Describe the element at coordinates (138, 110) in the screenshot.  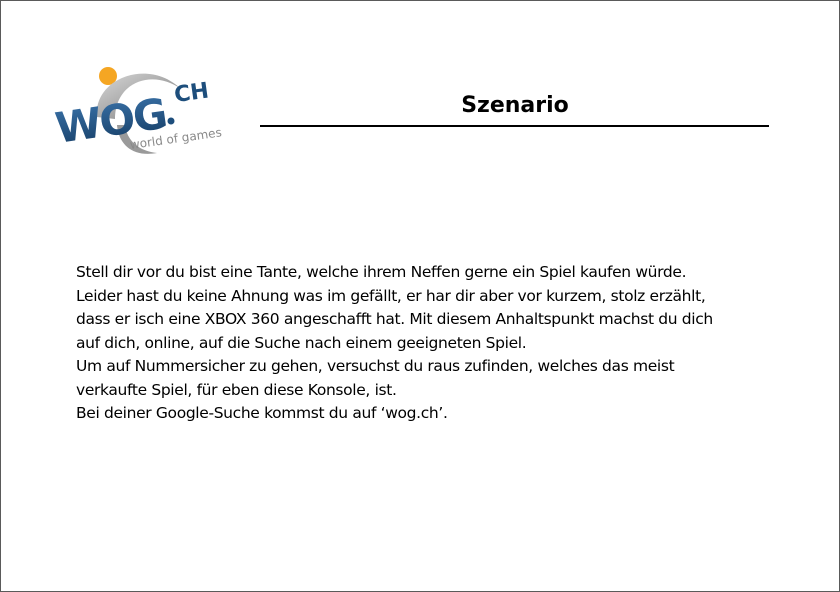
I see `wog-logo-graphic: WOG CH world of games` at that location.